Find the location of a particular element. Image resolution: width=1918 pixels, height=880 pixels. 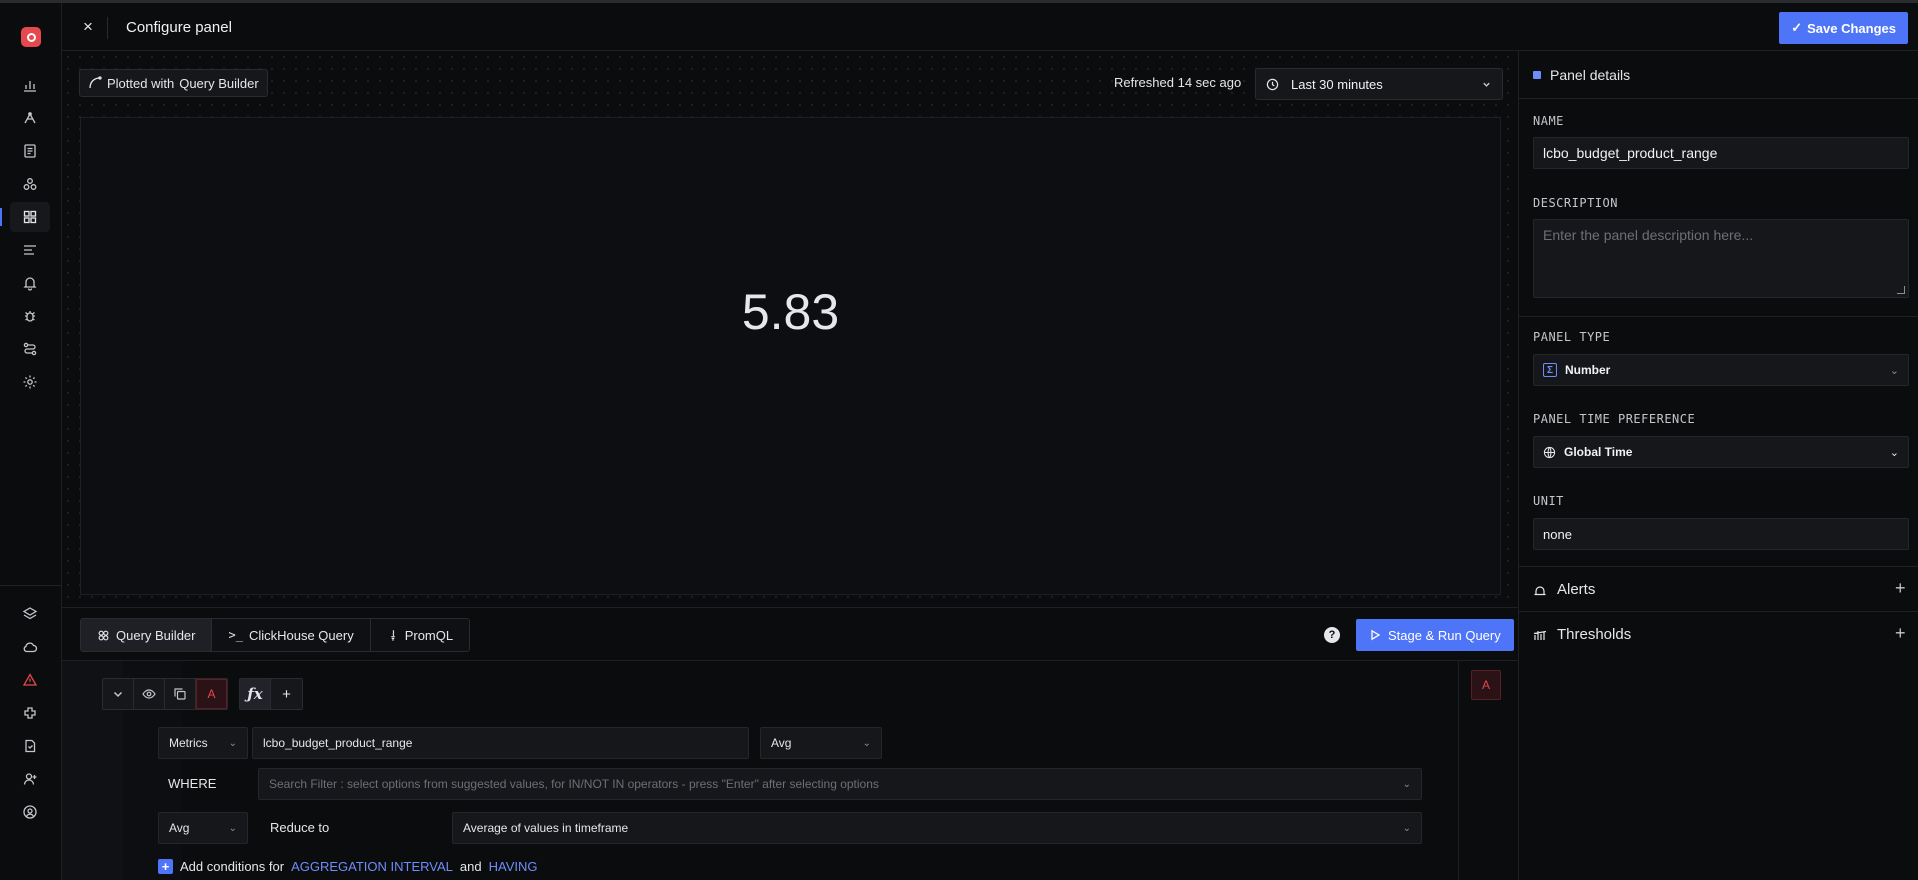

nav-exceptions-bug-icon is located at coordinates (30, 316).